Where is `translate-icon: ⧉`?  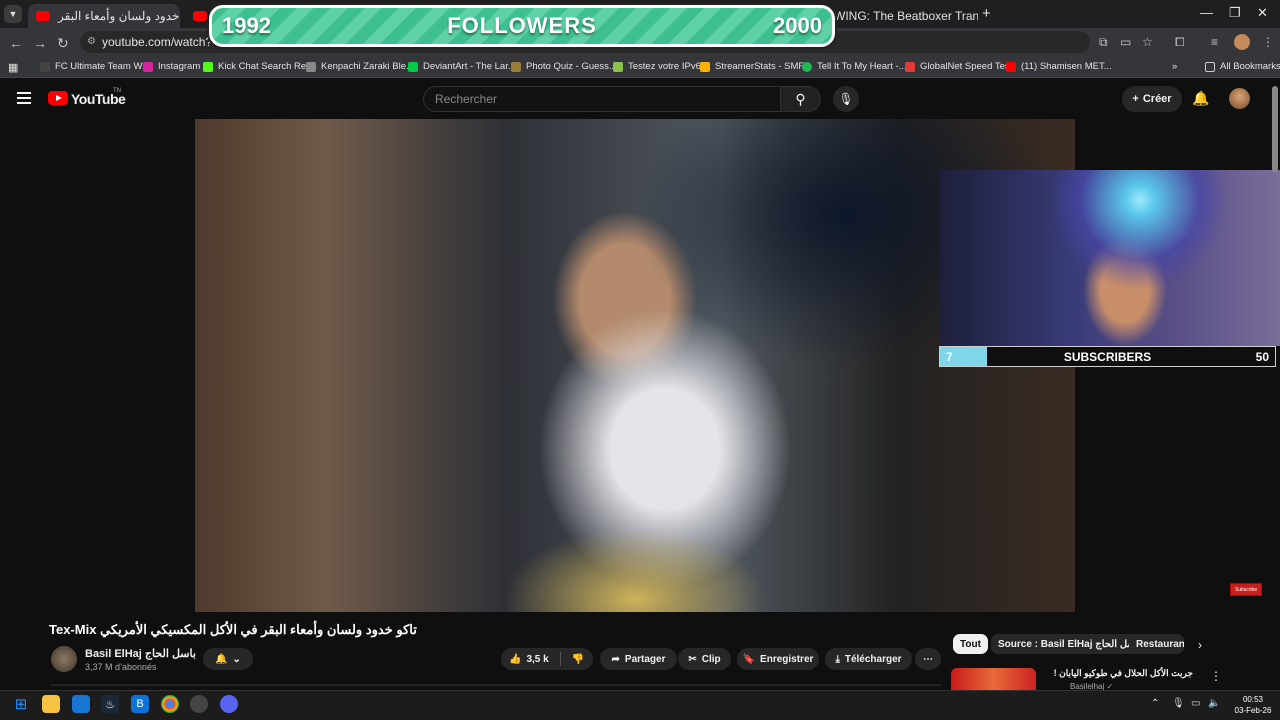 translate-icon: ⧉ is located at coordinates (1103, 42).